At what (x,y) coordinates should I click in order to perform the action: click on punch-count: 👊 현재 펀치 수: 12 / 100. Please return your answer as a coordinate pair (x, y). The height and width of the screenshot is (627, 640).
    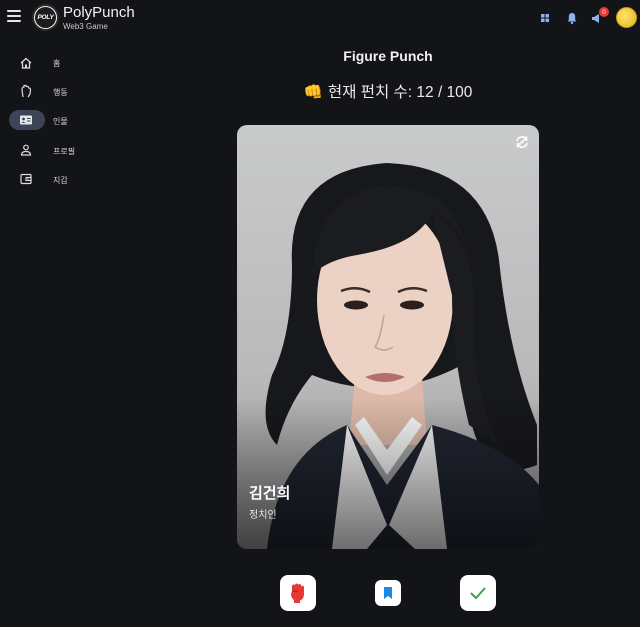
    Looking at the image, I should click on (320, 91).